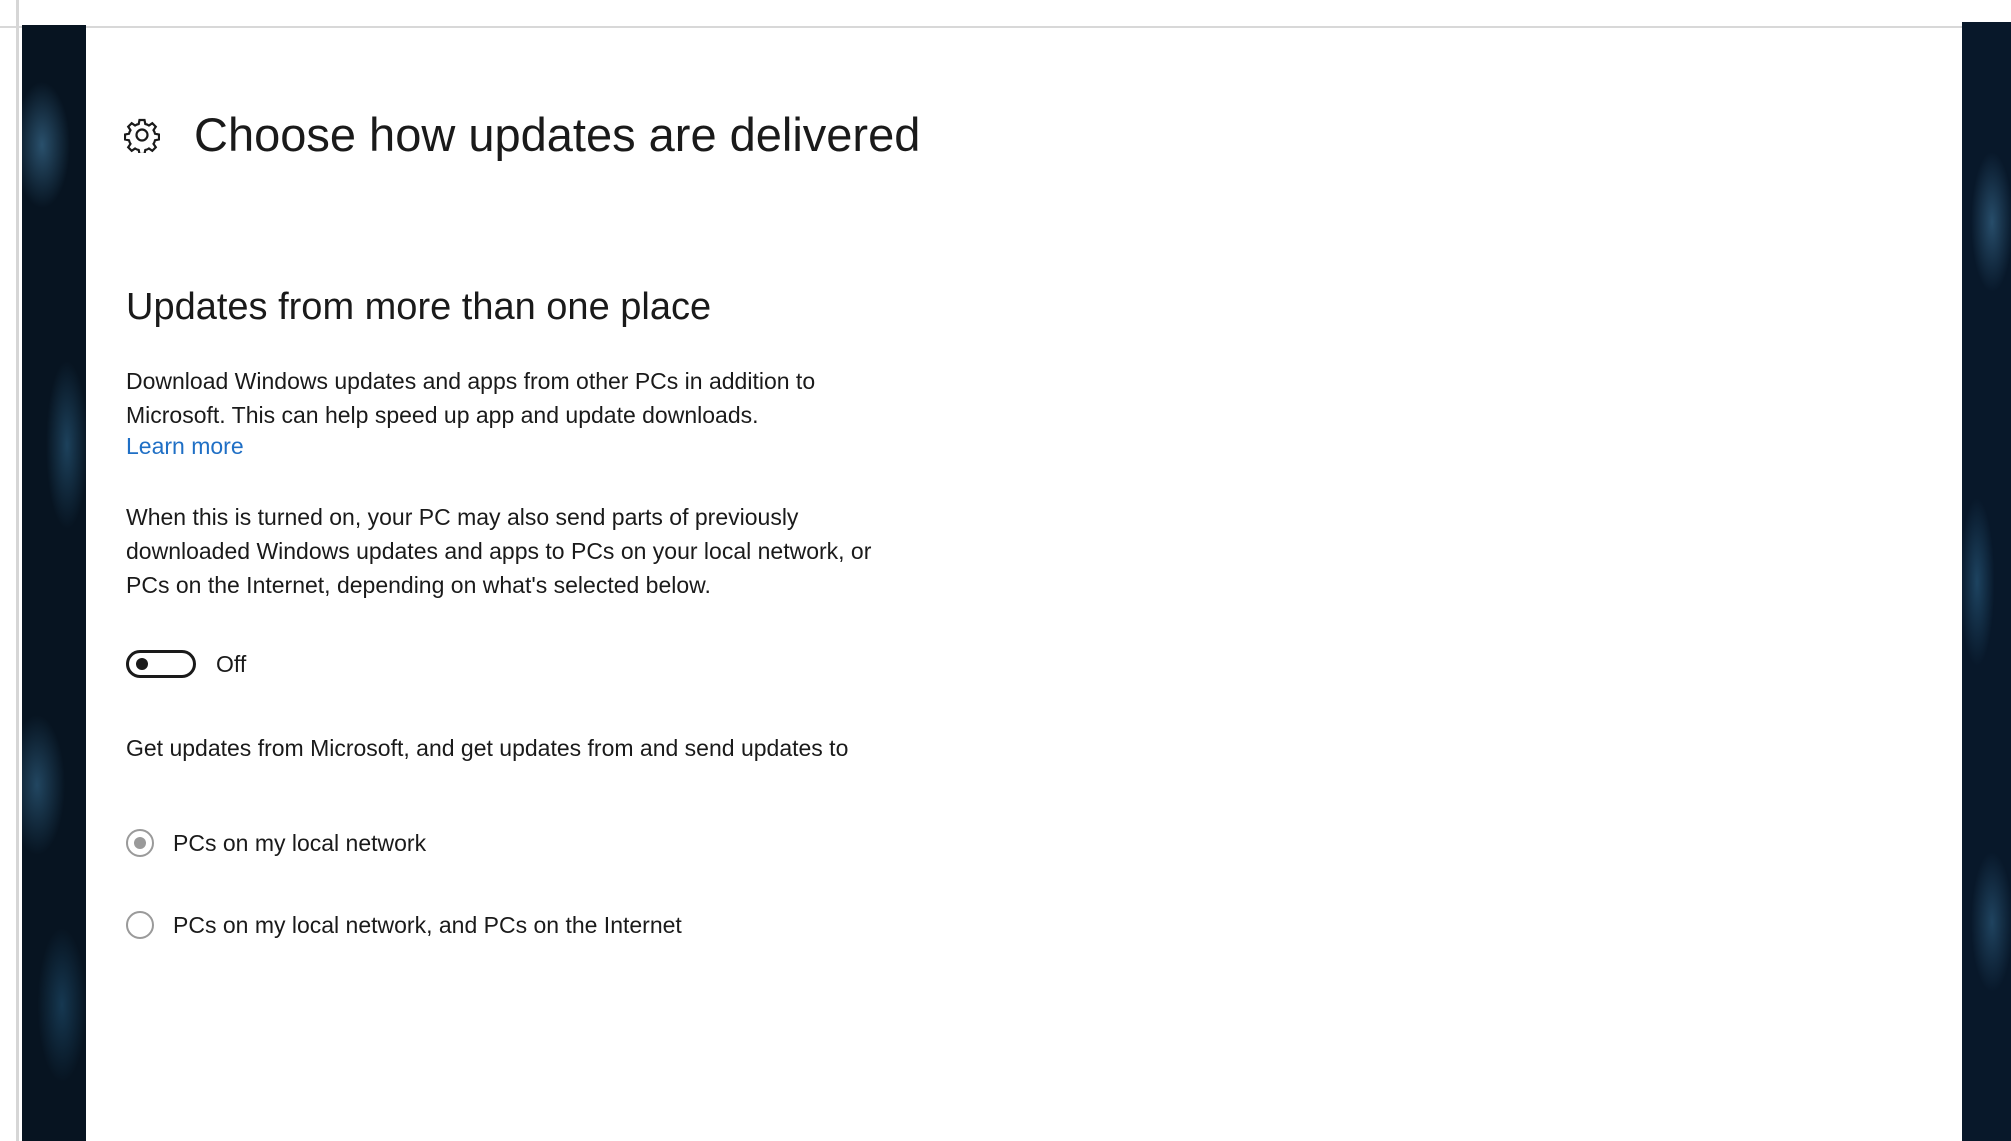 This screenshot has width=2011, height=1141. What do you see at coordinates (1986, 581) in the screenshot?
I see `desktop-background-right` at bounding box center [1986, 581].